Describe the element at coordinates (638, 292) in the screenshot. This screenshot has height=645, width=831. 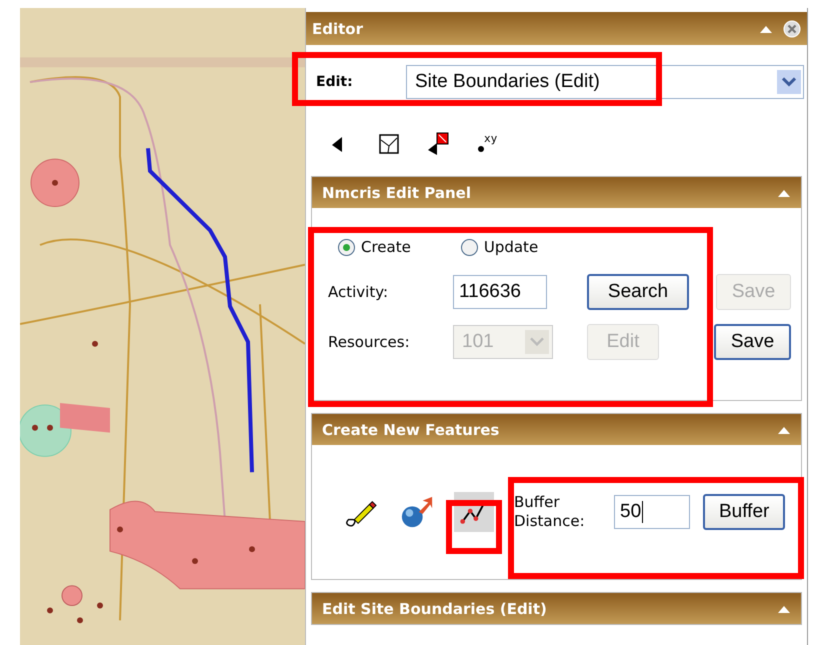
I see `search-button: Search` at that location.